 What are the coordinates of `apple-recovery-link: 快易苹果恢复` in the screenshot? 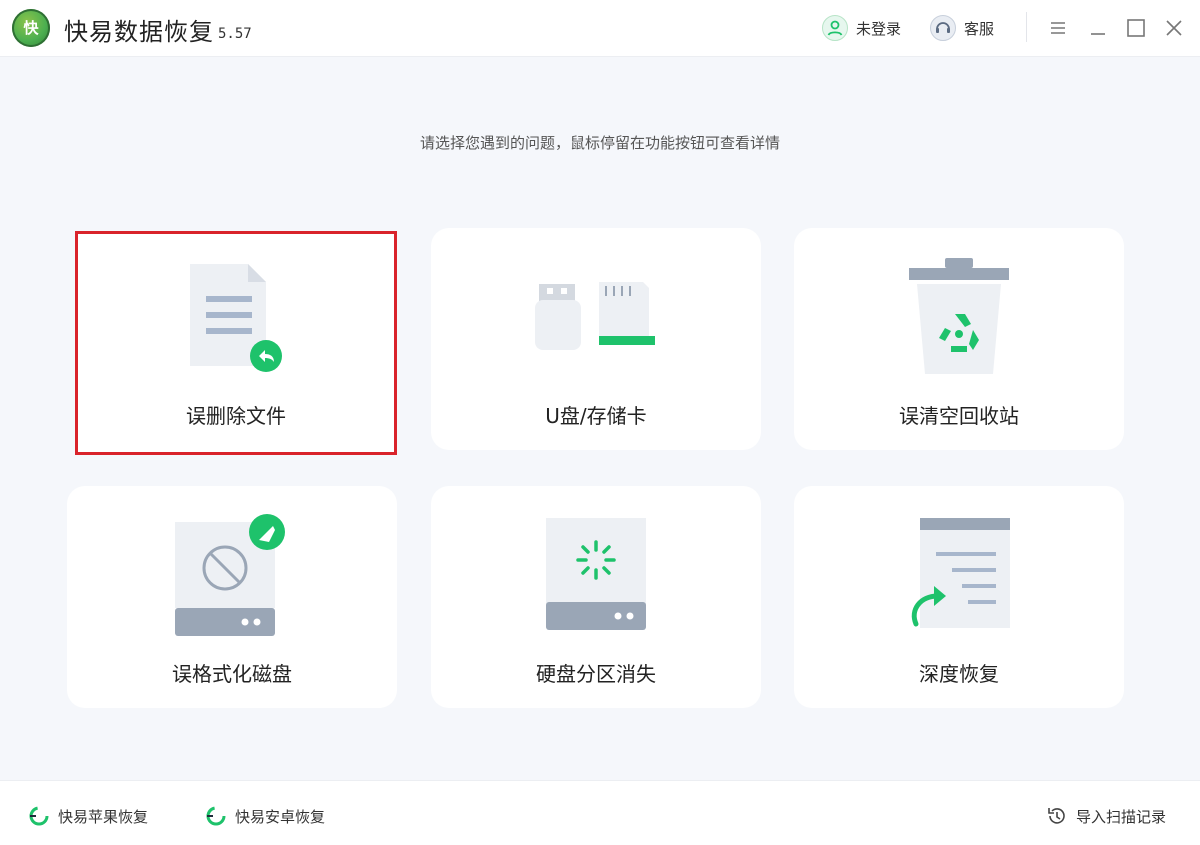 It's located at (88, 816).